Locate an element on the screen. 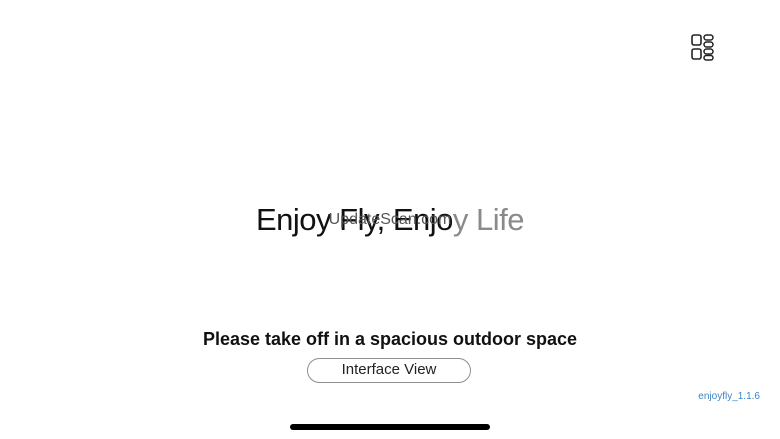 The height and width of the screenshot is (439, 780). interface-view-button: Interface View is located at coordinates (389, 370).